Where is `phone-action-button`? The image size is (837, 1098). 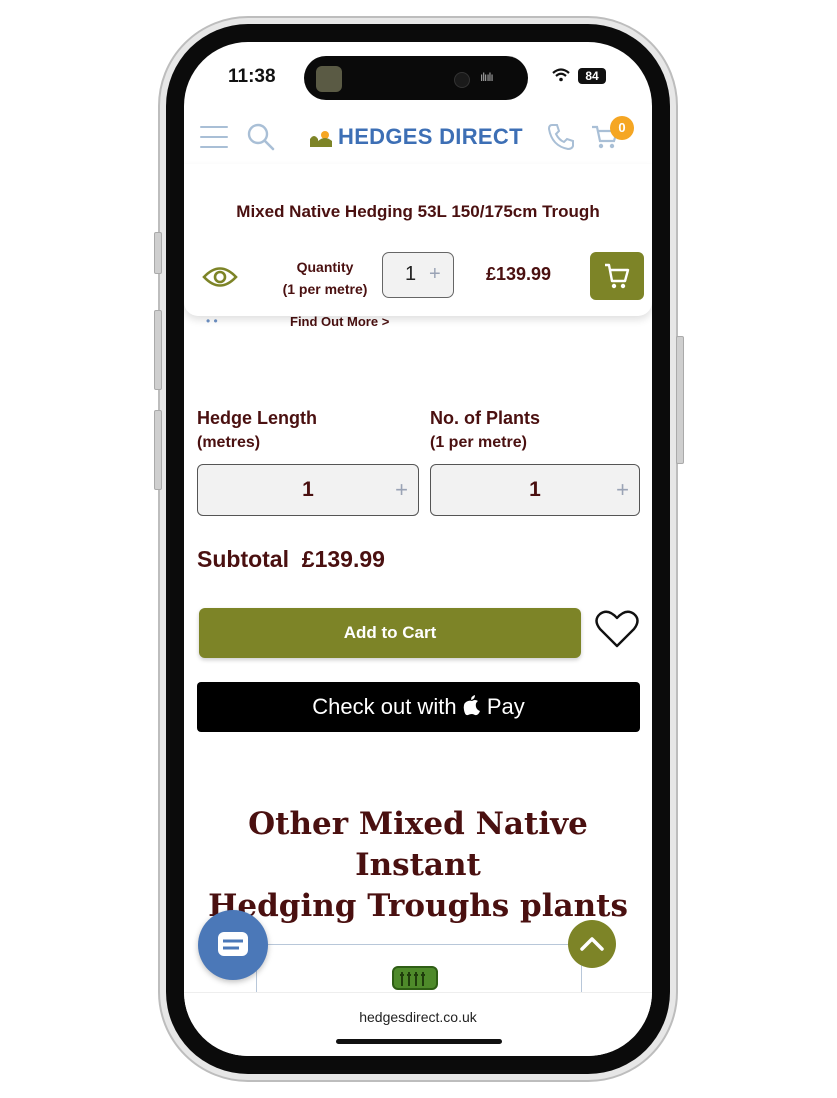
phone-action-button is located at coordinates (158, 253).